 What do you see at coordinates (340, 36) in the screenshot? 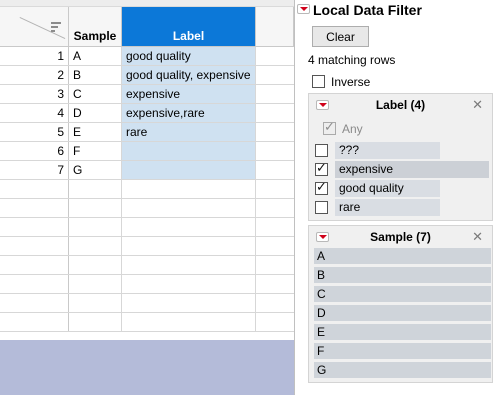
I see `clear-button: Clear` at bounding box center [340, 36].